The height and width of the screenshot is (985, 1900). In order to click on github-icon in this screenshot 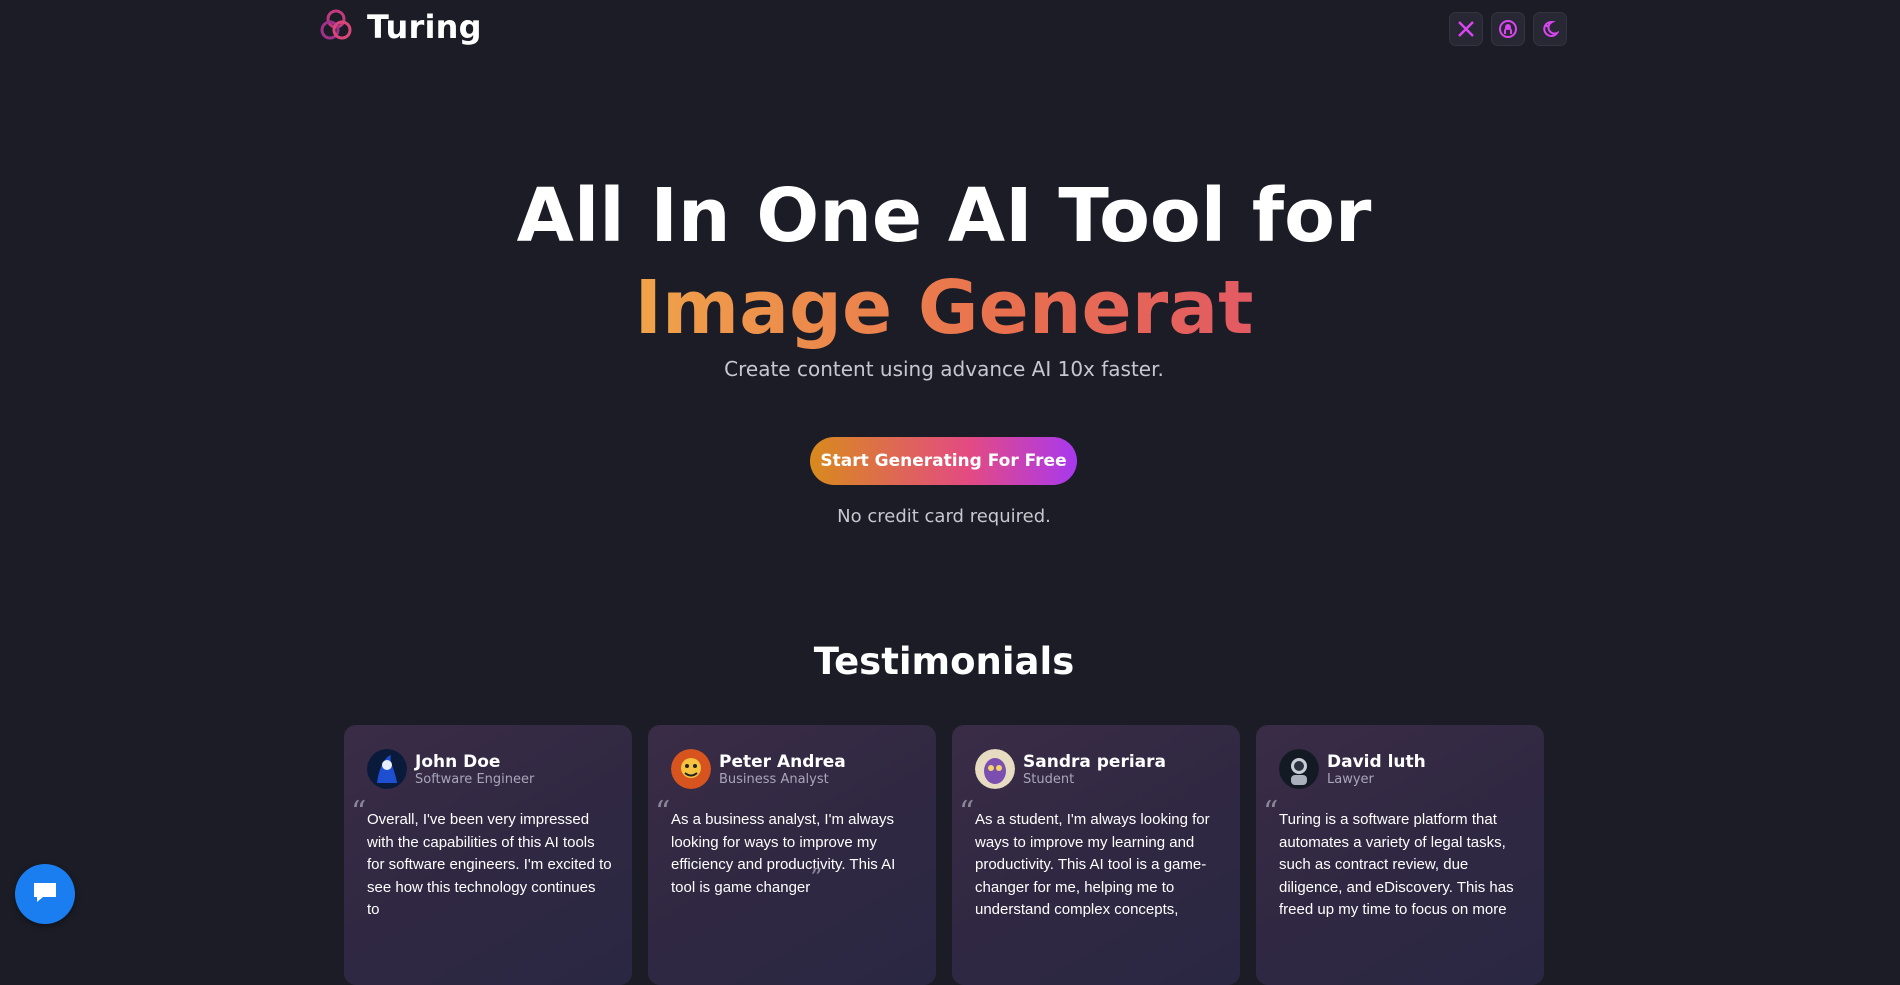, I will do `click(1508, 29)`.